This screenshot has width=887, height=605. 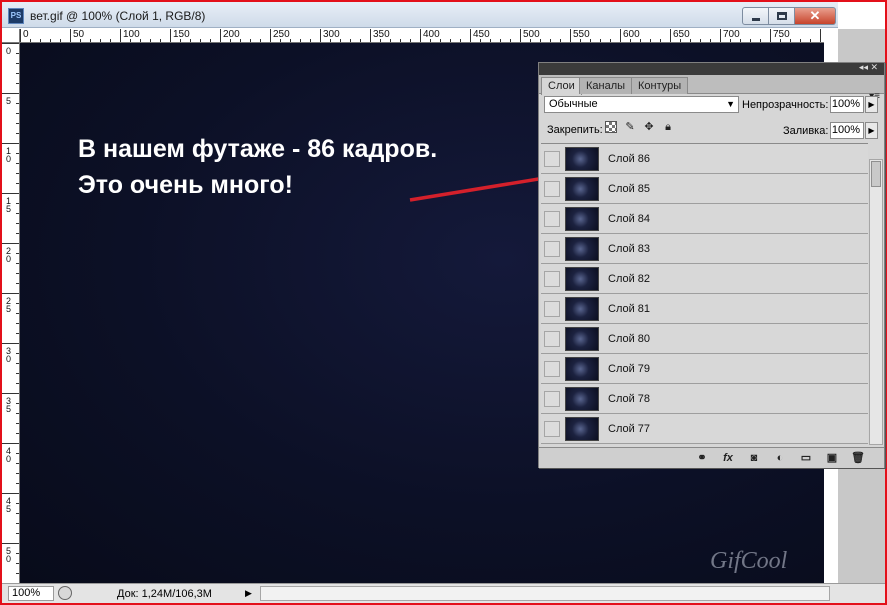 What do you see at coordinates (481, 34) in the screenshot?
I see `ruler-label: 450` at bounding box center [481, 34].